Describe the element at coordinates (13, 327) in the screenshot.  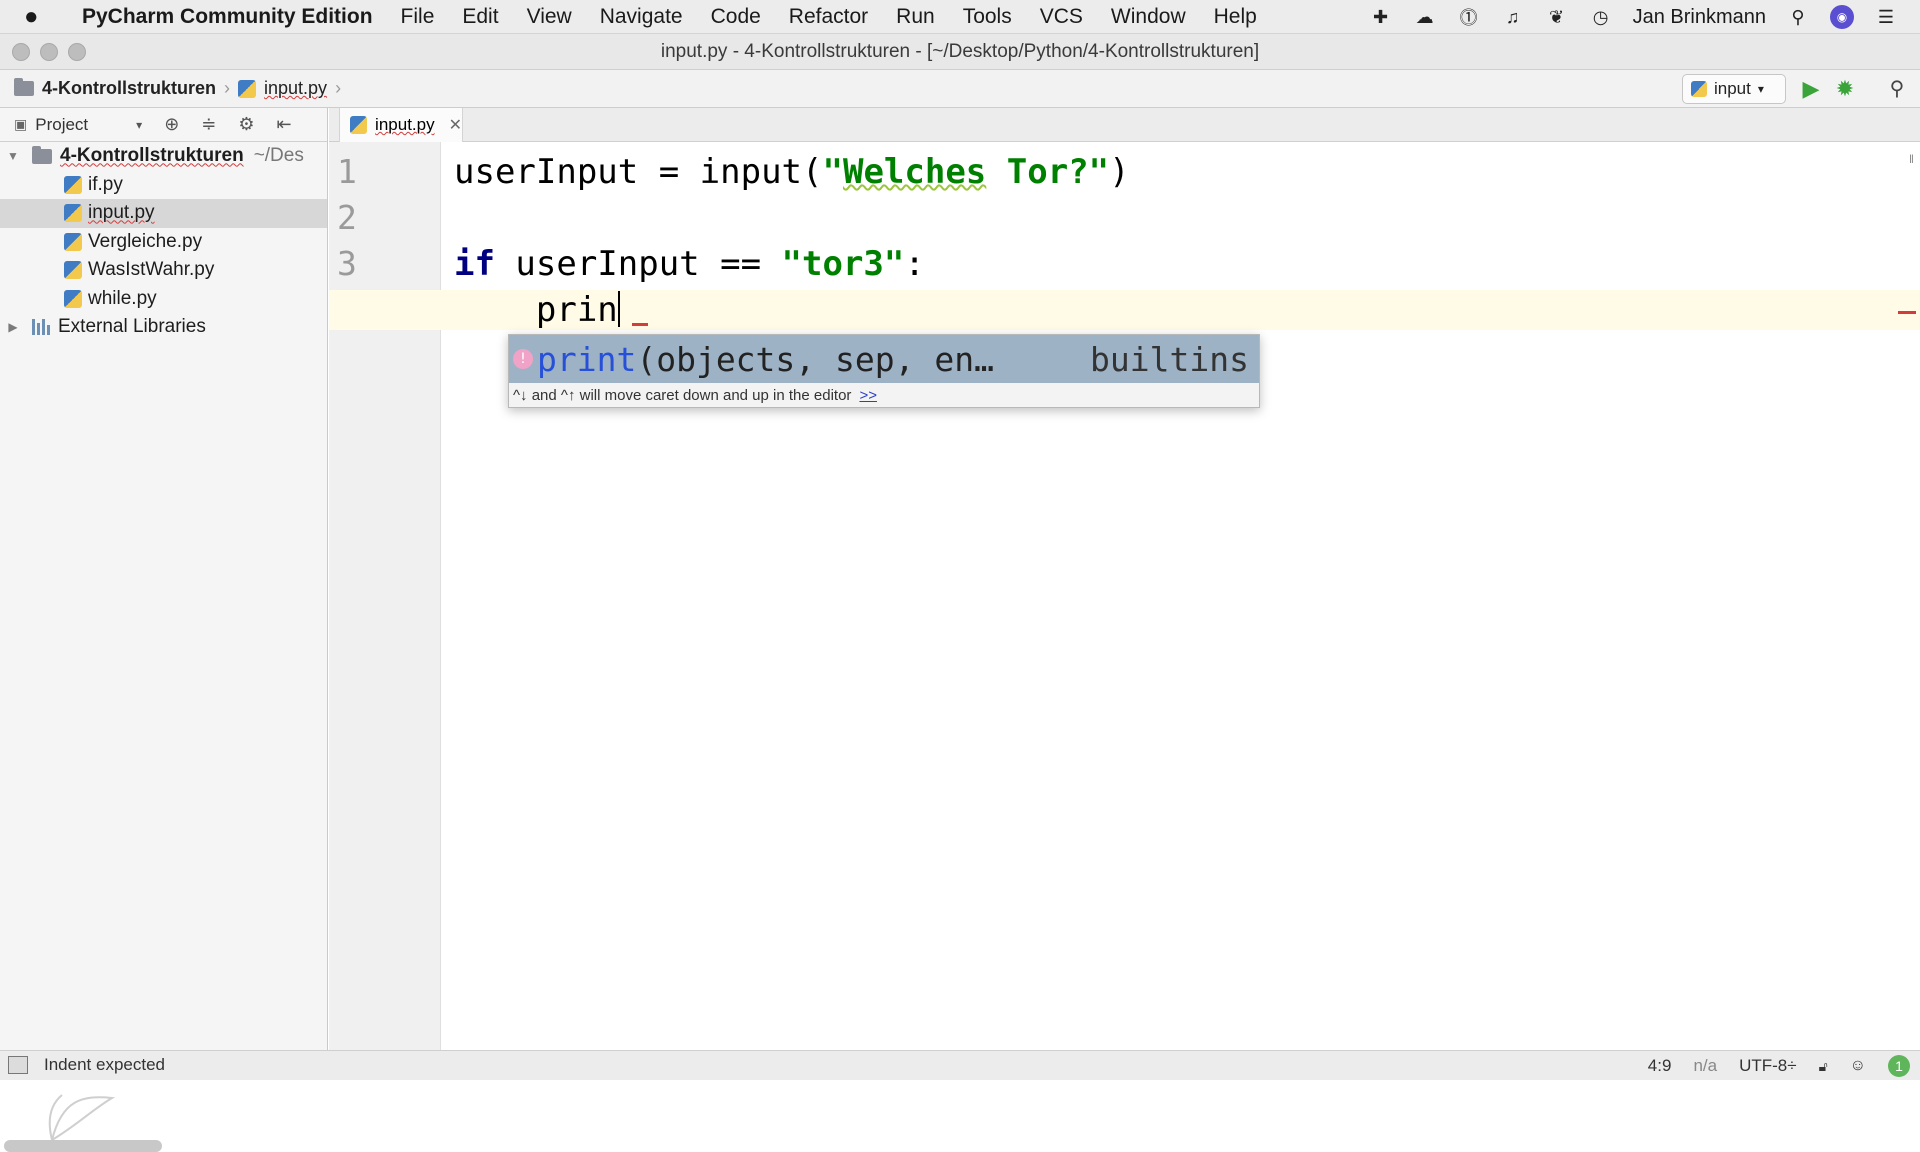
I see `expand-arrow-icon: ▶` at that location.